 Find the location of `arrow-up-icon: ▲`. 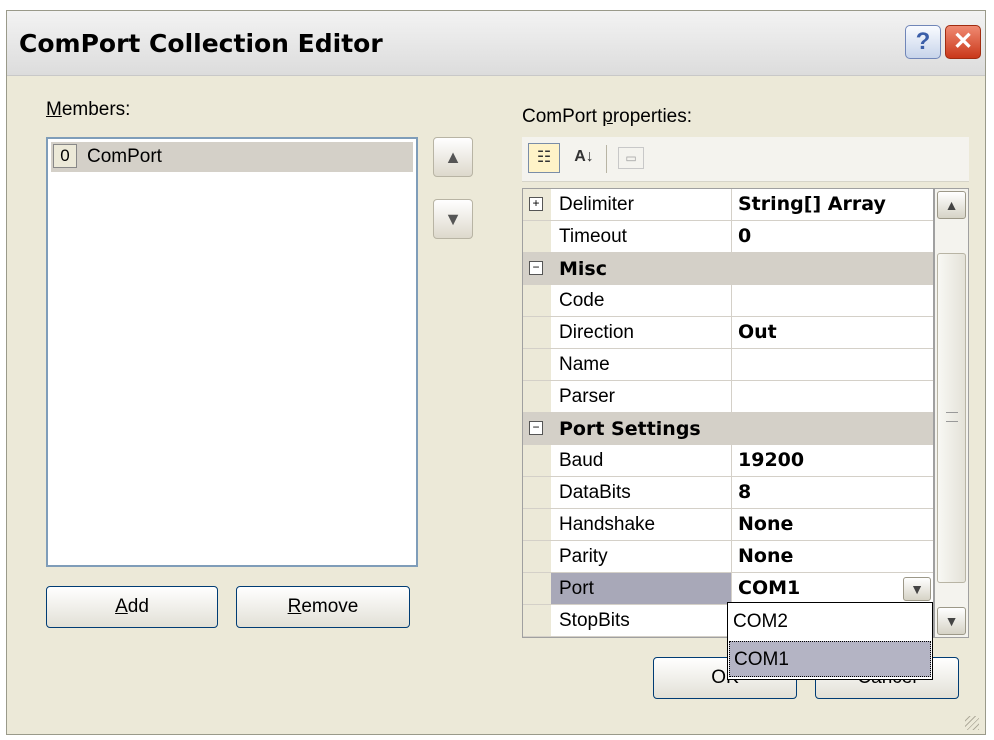

arrow-up-icon: ▲ is located at coordinates (453, 157).